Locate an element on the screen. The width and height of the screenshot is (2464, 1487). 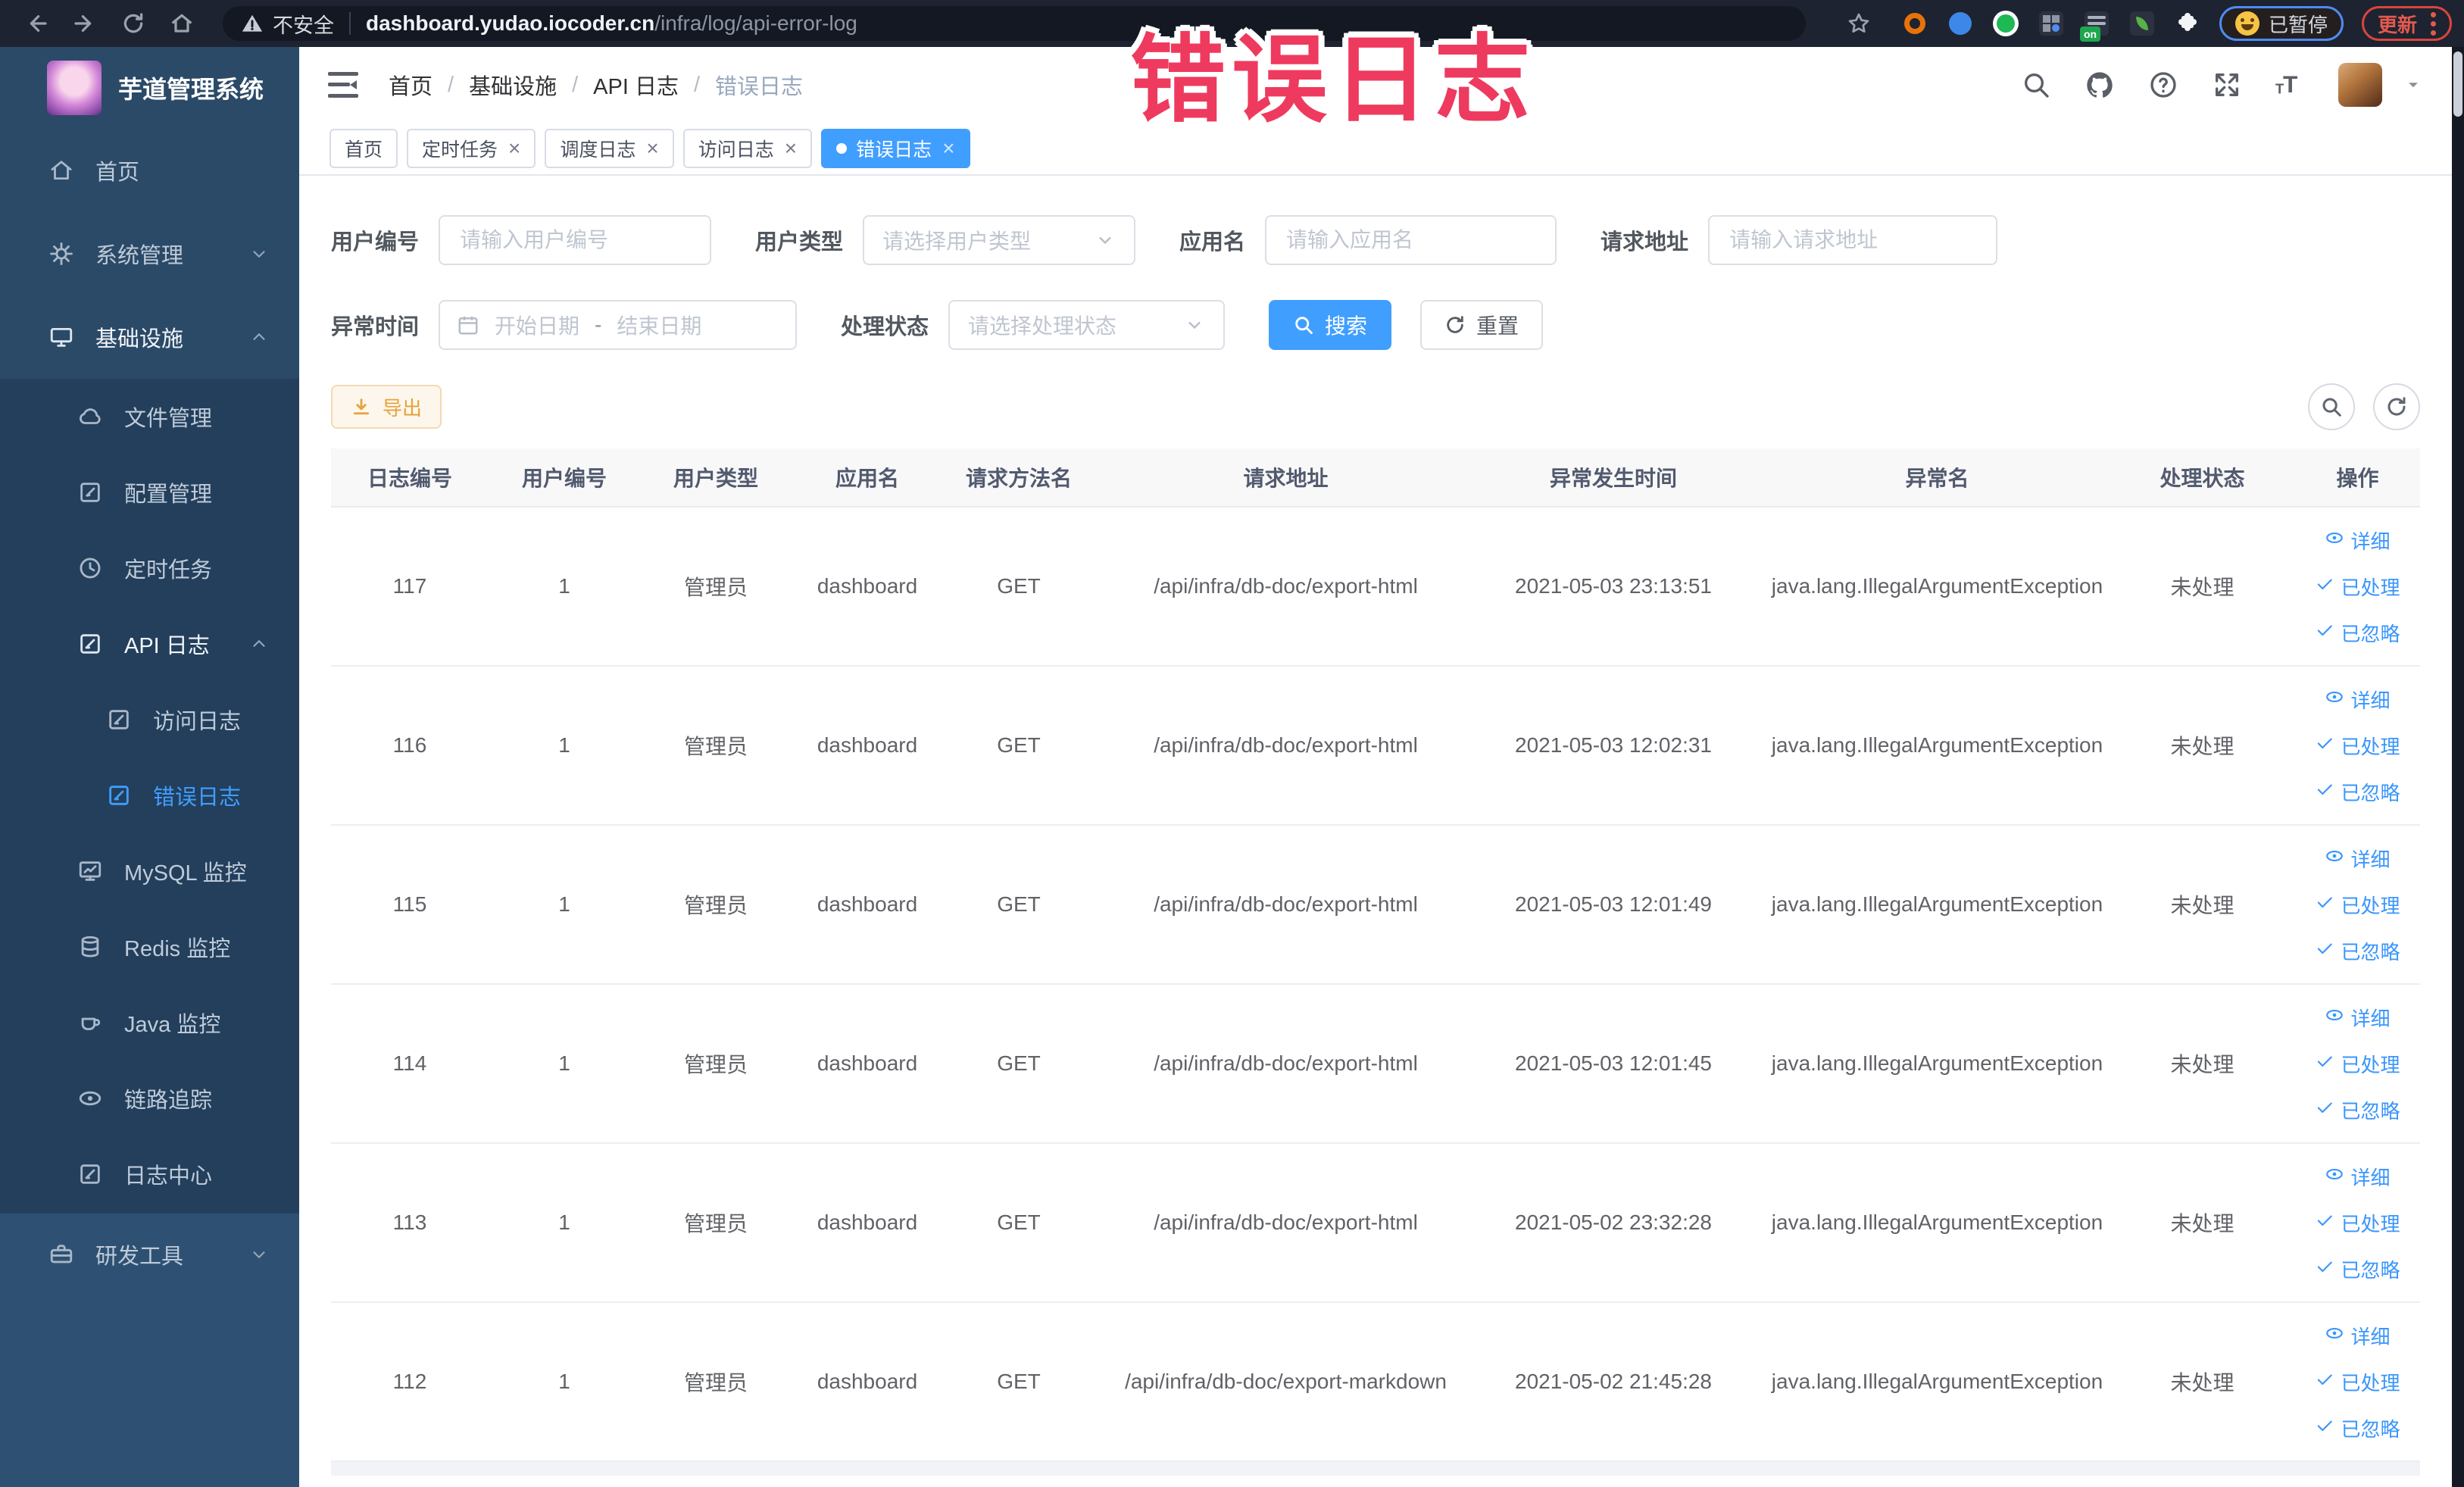
sidebar-item-14: 研发工具 is located at coordinates (149, 1253).